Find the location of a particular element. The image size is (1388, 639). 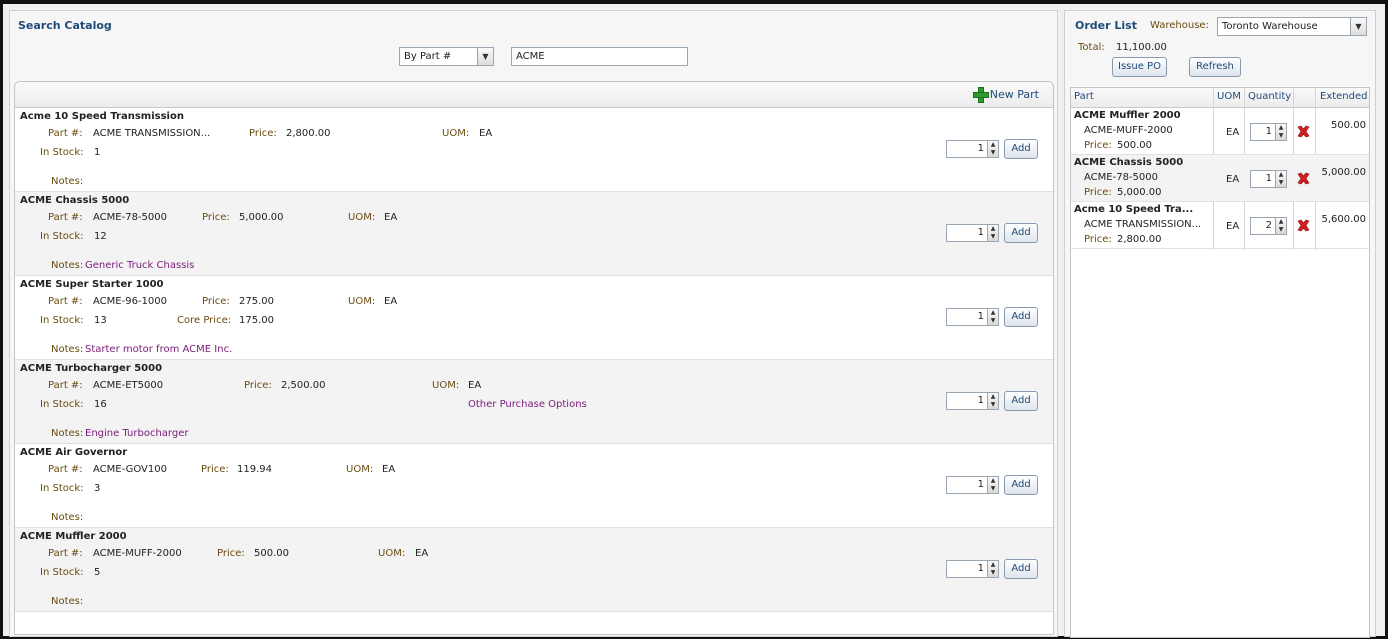

column-quantity: Quantity is located at coordinates (1269, 96).